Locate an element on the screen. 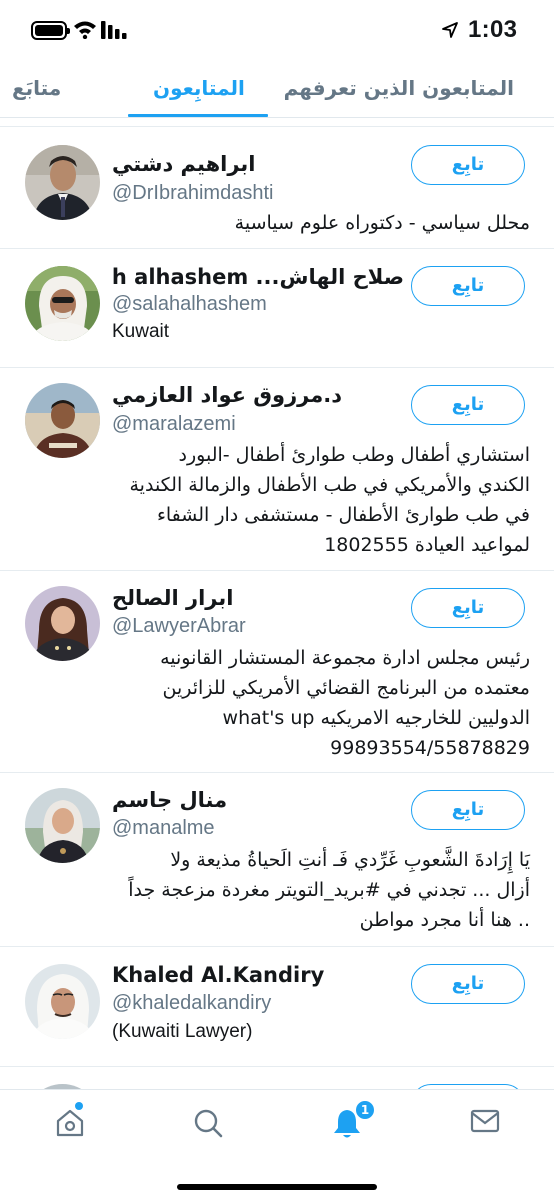 The height and width of the screenshot is (1200, 554). cellular-signal-icon is located at coordinates (114, 30).